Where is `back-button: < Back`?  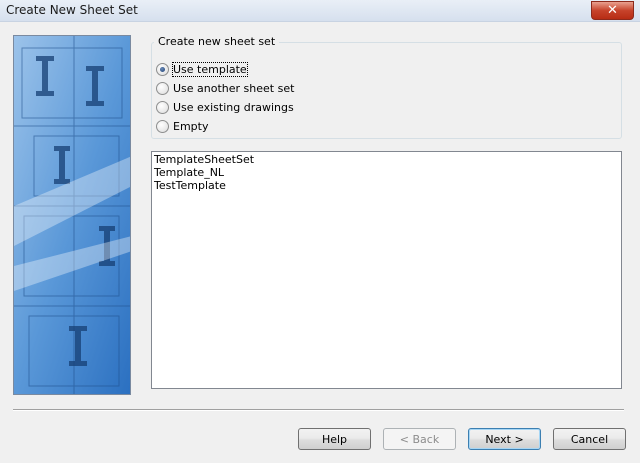
back-button: < Back is located at coordinates (419, 439).